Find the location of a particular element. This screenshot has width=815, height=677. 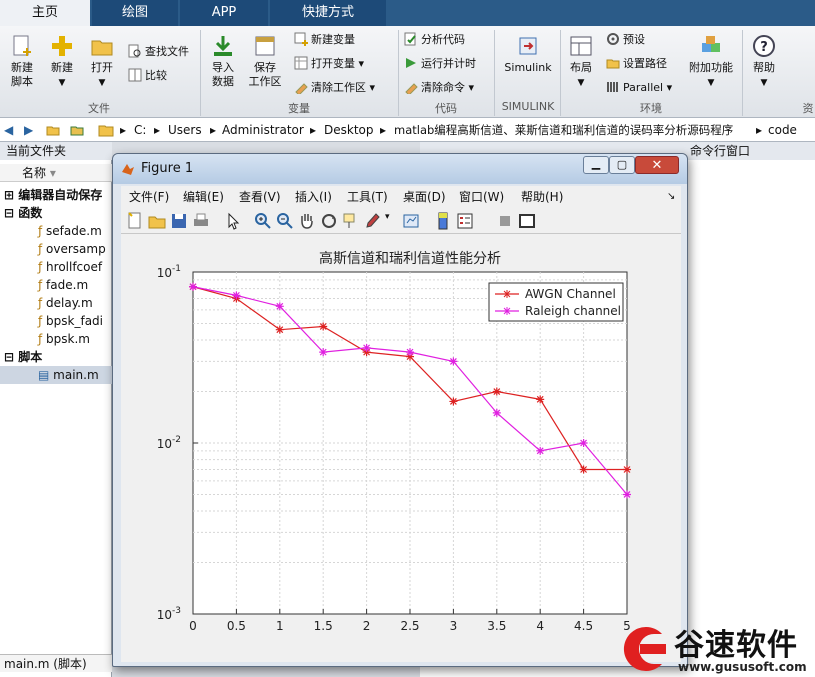

path-segment: Users is located at coordinates (185, 130).